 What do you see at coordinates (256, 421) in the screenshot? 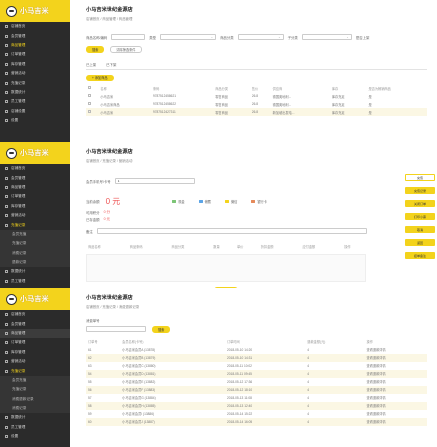
I see `table-row: 60 小马吉米会员J (13887) 2018-05-14 16:05 4 查看退款详情` at bounding box center [256, 421].